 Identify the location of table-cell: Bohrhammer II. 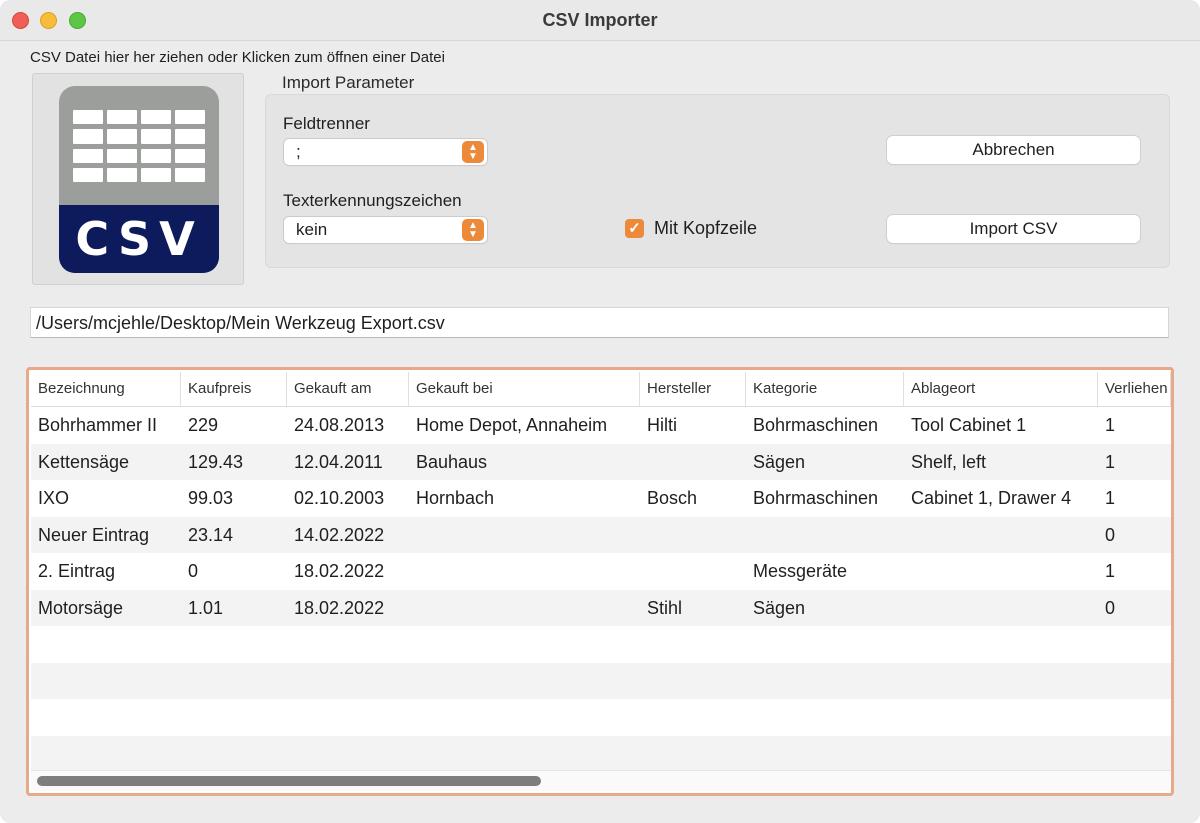
(98, 425).